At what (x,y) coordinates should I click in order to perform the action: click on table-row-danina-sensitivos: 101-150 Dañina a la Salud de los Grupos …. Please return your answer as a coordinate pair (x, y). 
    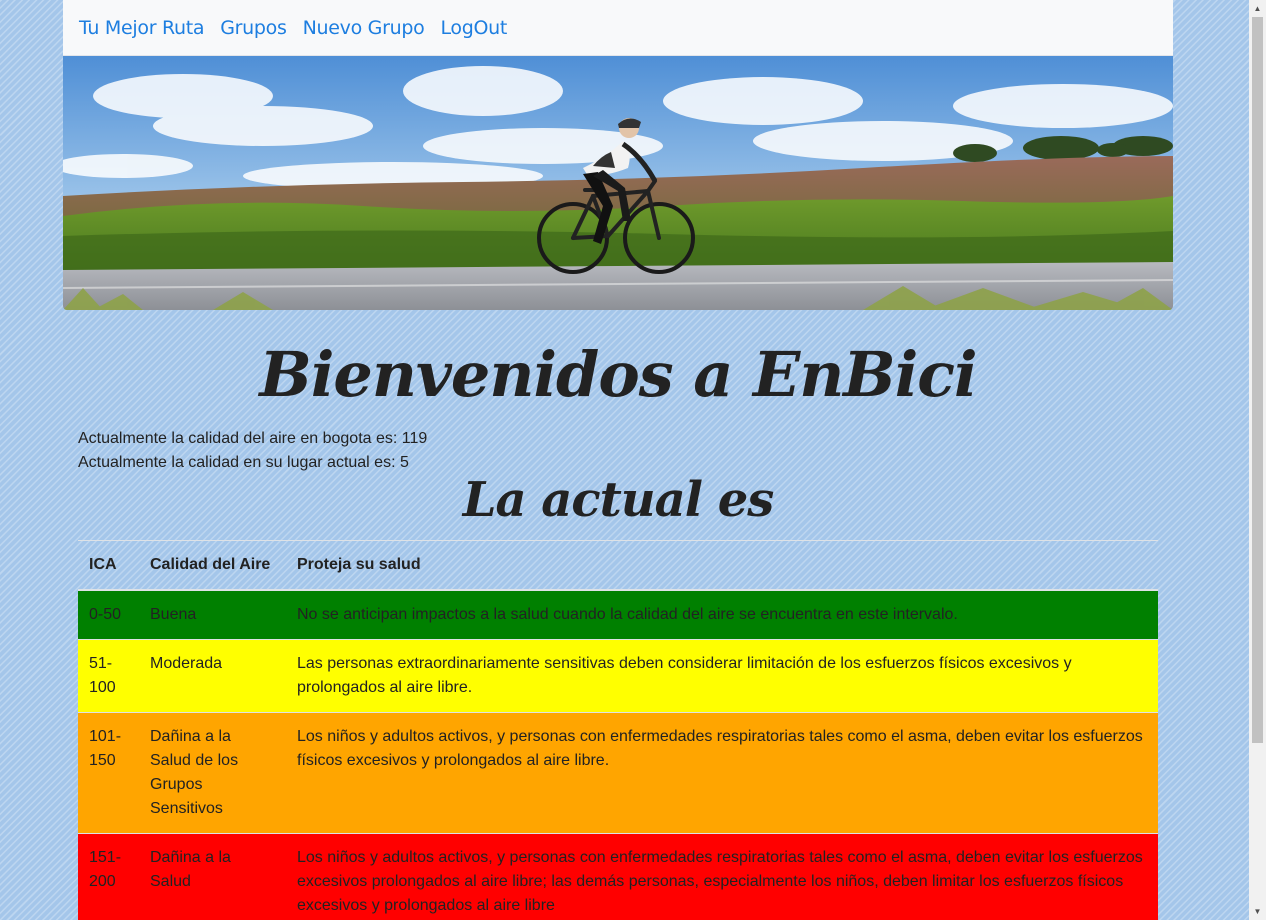
    Looking at the image, I should click on (618, 773).